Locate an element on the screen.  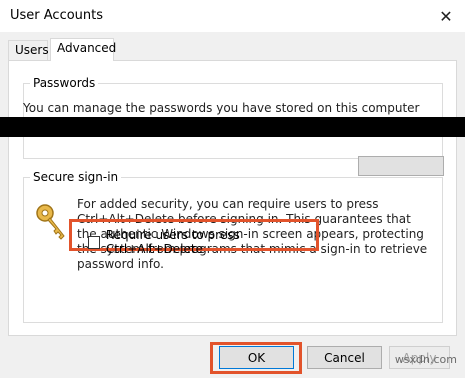
ok-button-label: OK is located at coordinates (256, 357).